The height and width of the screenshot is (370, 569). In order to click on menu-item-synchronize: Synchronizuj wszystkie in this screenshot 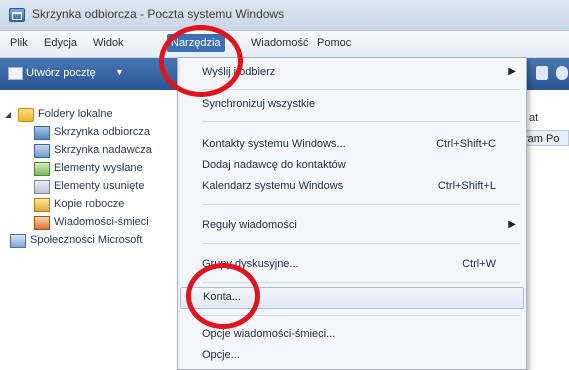, I will do `click(352, 105)`.